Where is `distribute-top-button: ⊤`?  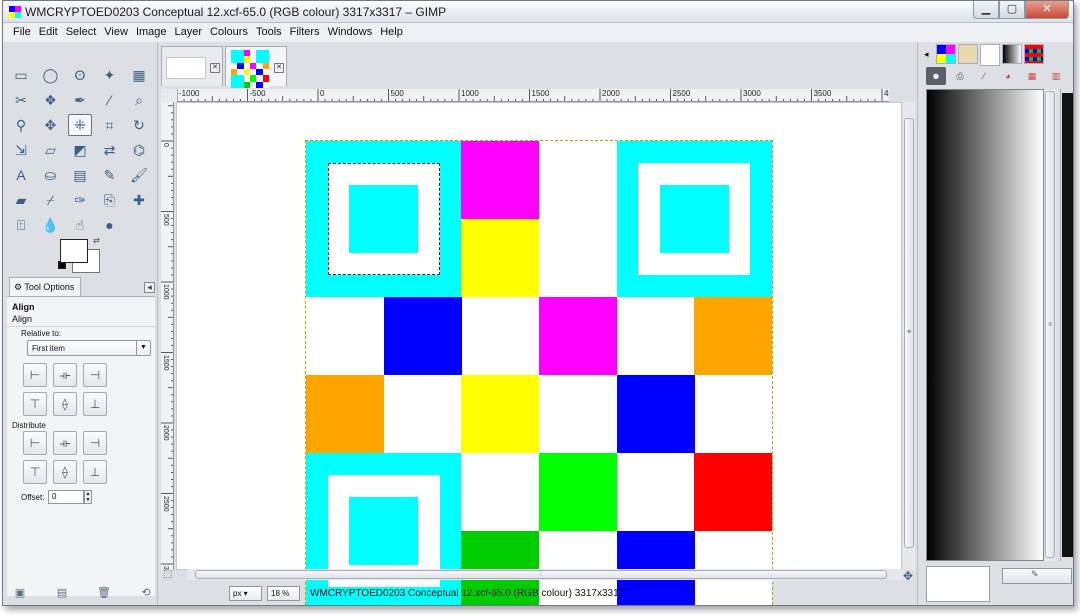 distribute-top-button: ⊤ is located at coordinates (35, 472).